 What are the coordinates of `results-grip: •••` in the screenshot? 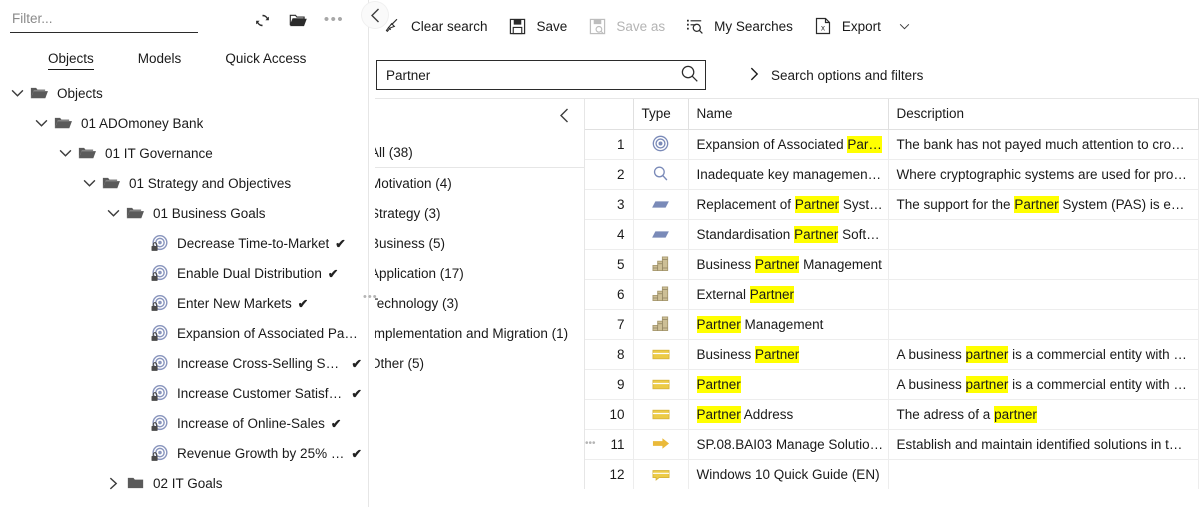 It's located at (590, 444).